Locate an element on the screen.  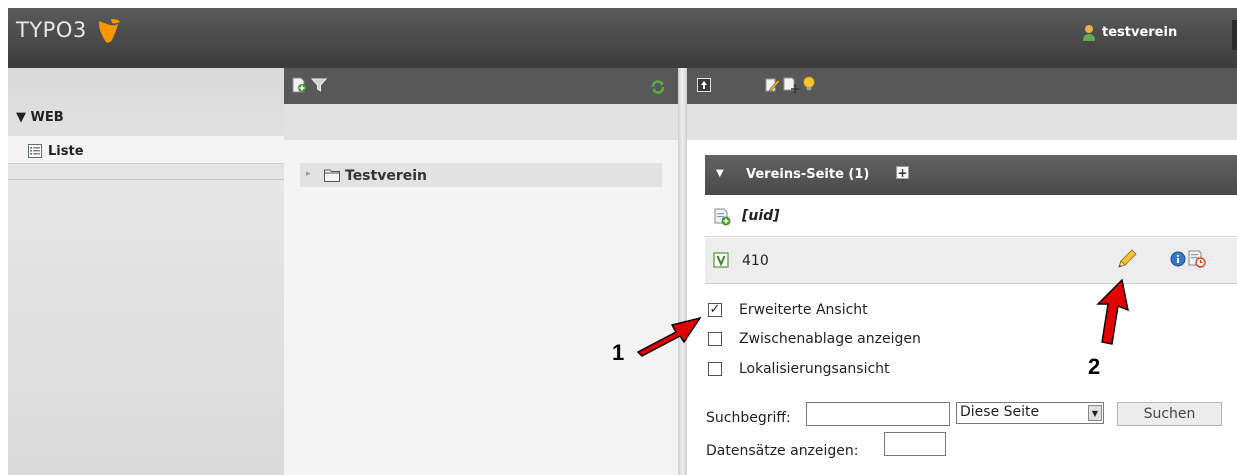
add-record-button: + is located at coordinates (902, 172).